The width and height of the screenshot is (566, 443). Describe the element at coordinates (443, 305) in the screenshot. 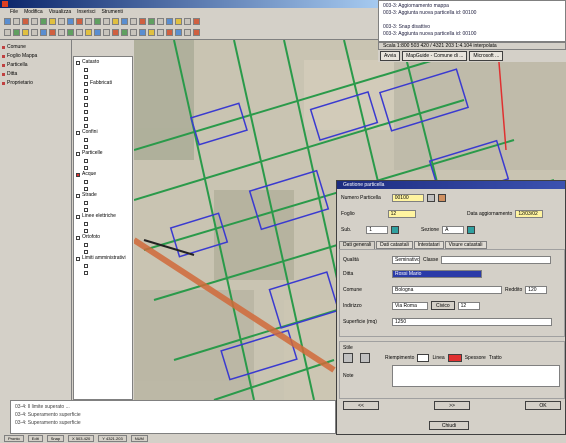

I see `civico-button: Civico` at that location.